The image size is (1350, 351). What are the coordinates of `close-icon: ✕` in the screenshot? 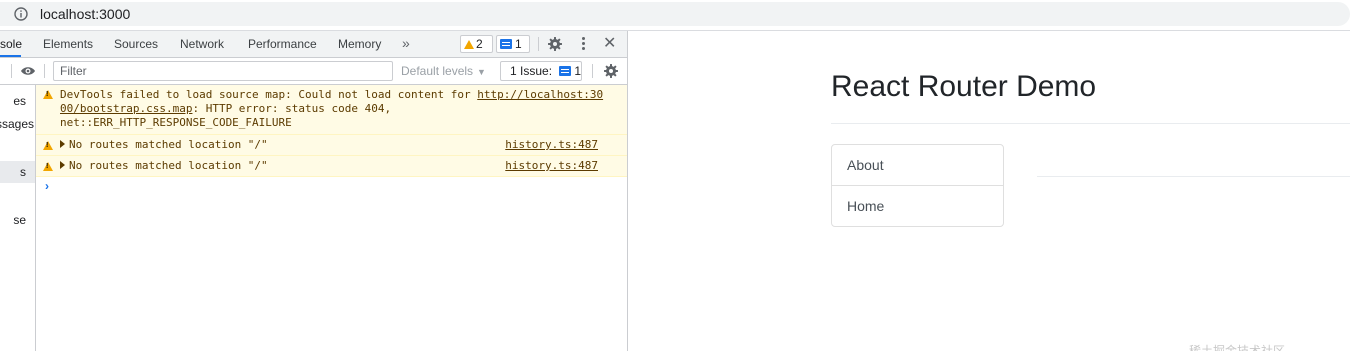 It's located at (609, 44).